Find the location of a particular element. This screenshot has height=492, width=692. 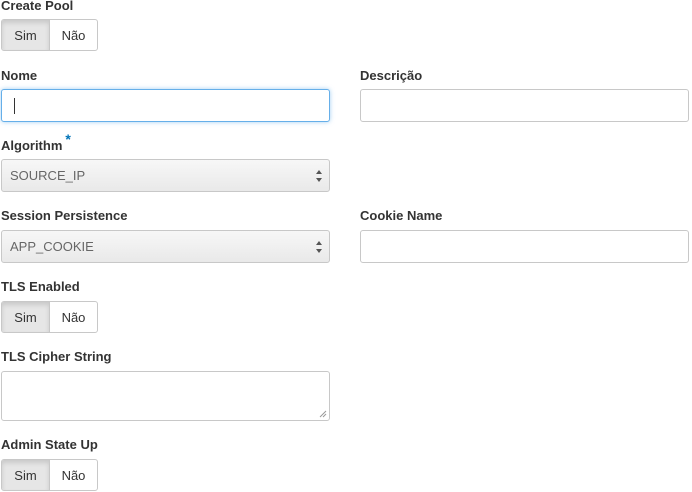

admin-state-up-sim-button: Sim is located at coordinates (26, 475).